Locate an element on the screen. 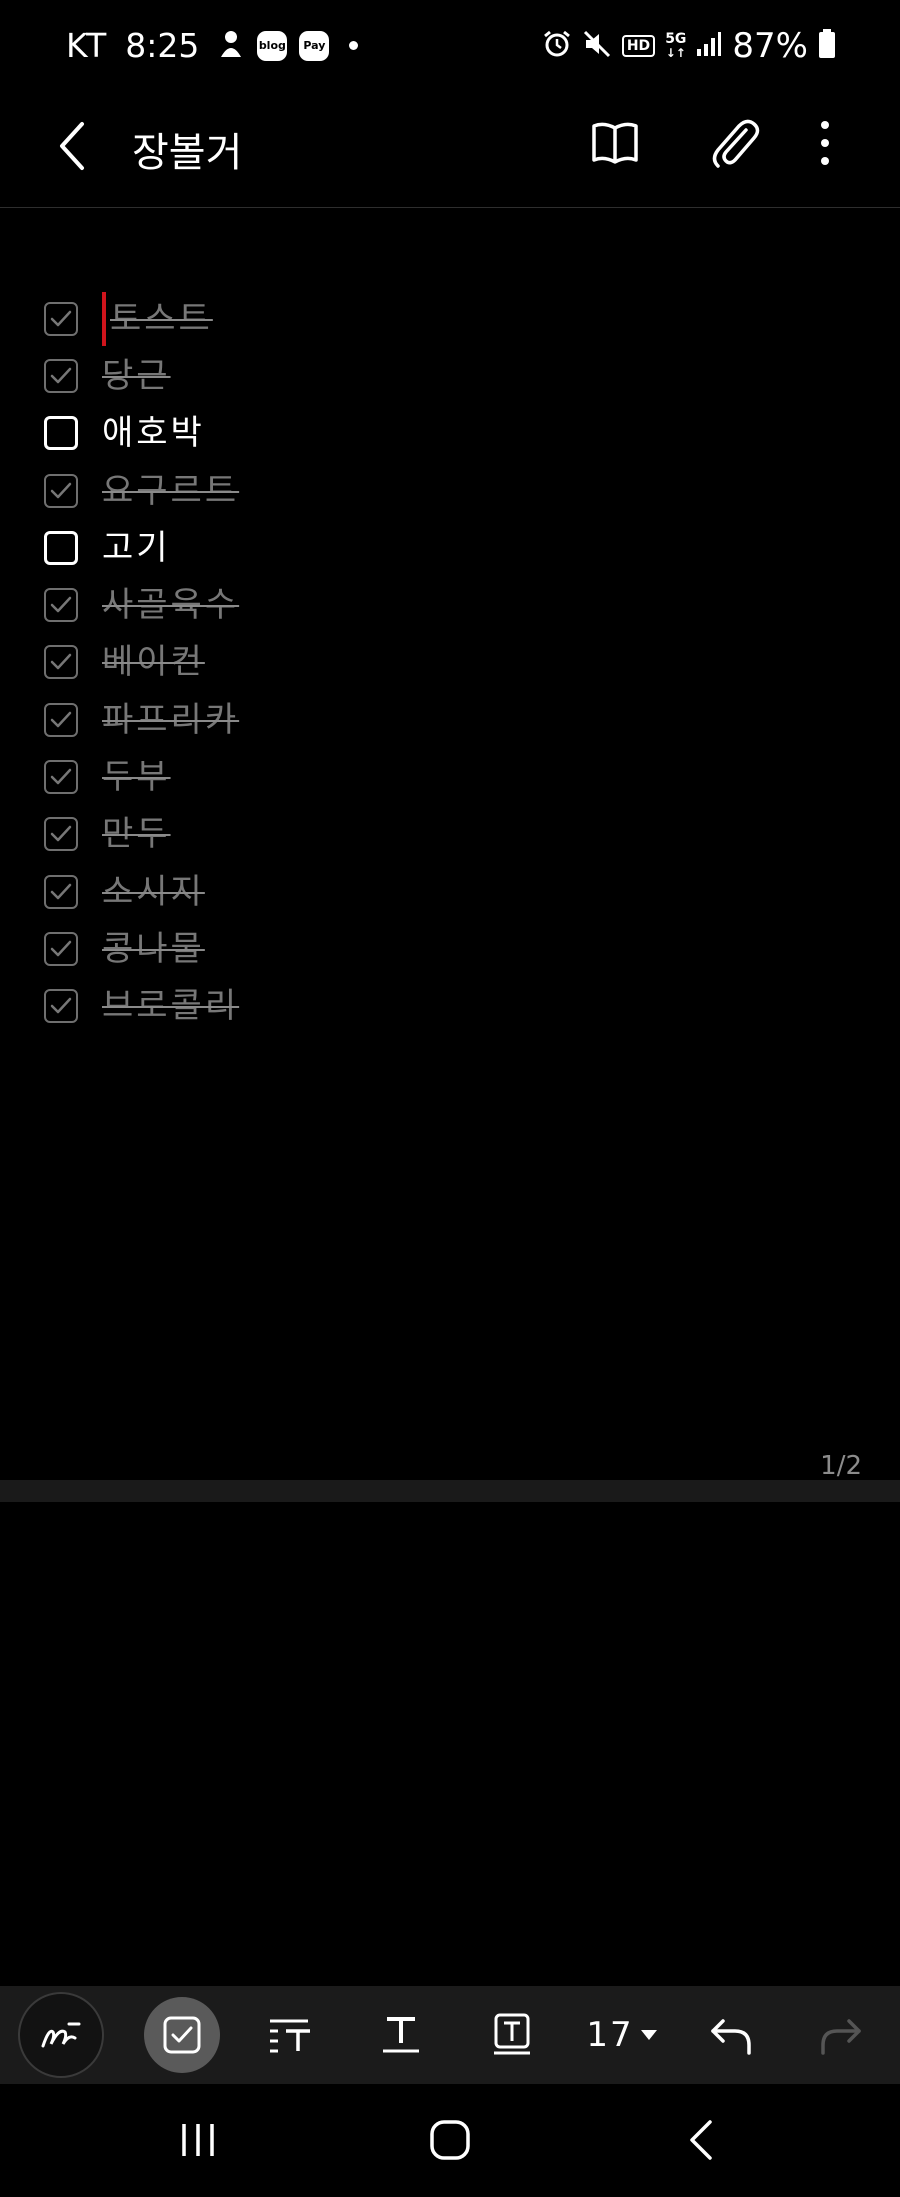 The image size is (900, 2197). checklist-item-label: 사골육수 is located at coordinates (170, 605).